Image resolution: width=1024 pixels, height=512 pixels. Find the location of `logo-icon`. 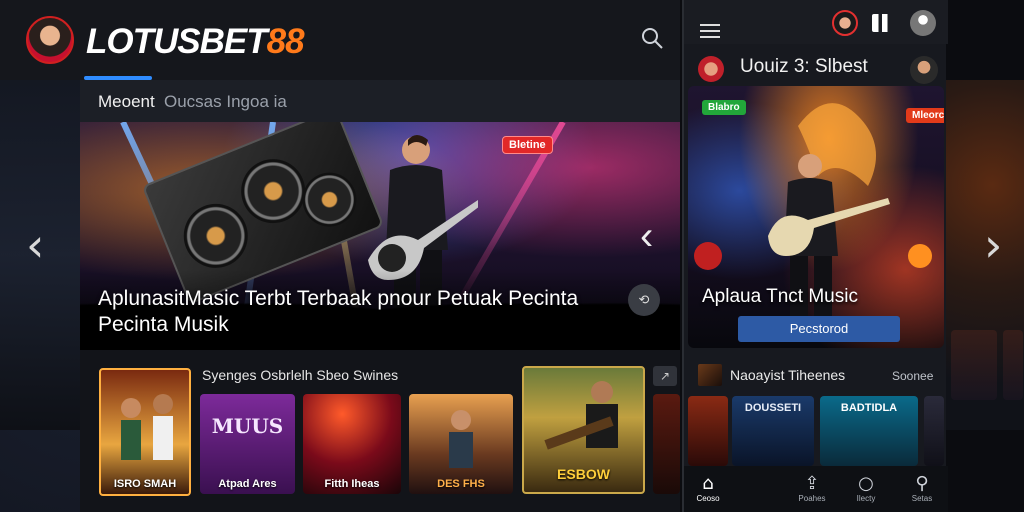

logo-icon is located at coordinates (711, 69).